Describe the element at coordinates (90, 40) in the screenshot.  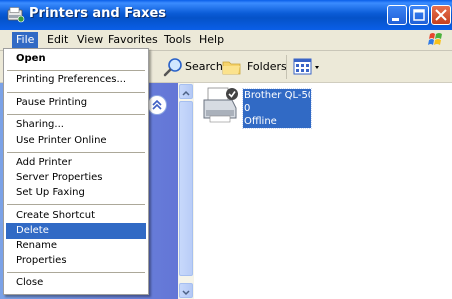
I see `menu-view: View` at that location.